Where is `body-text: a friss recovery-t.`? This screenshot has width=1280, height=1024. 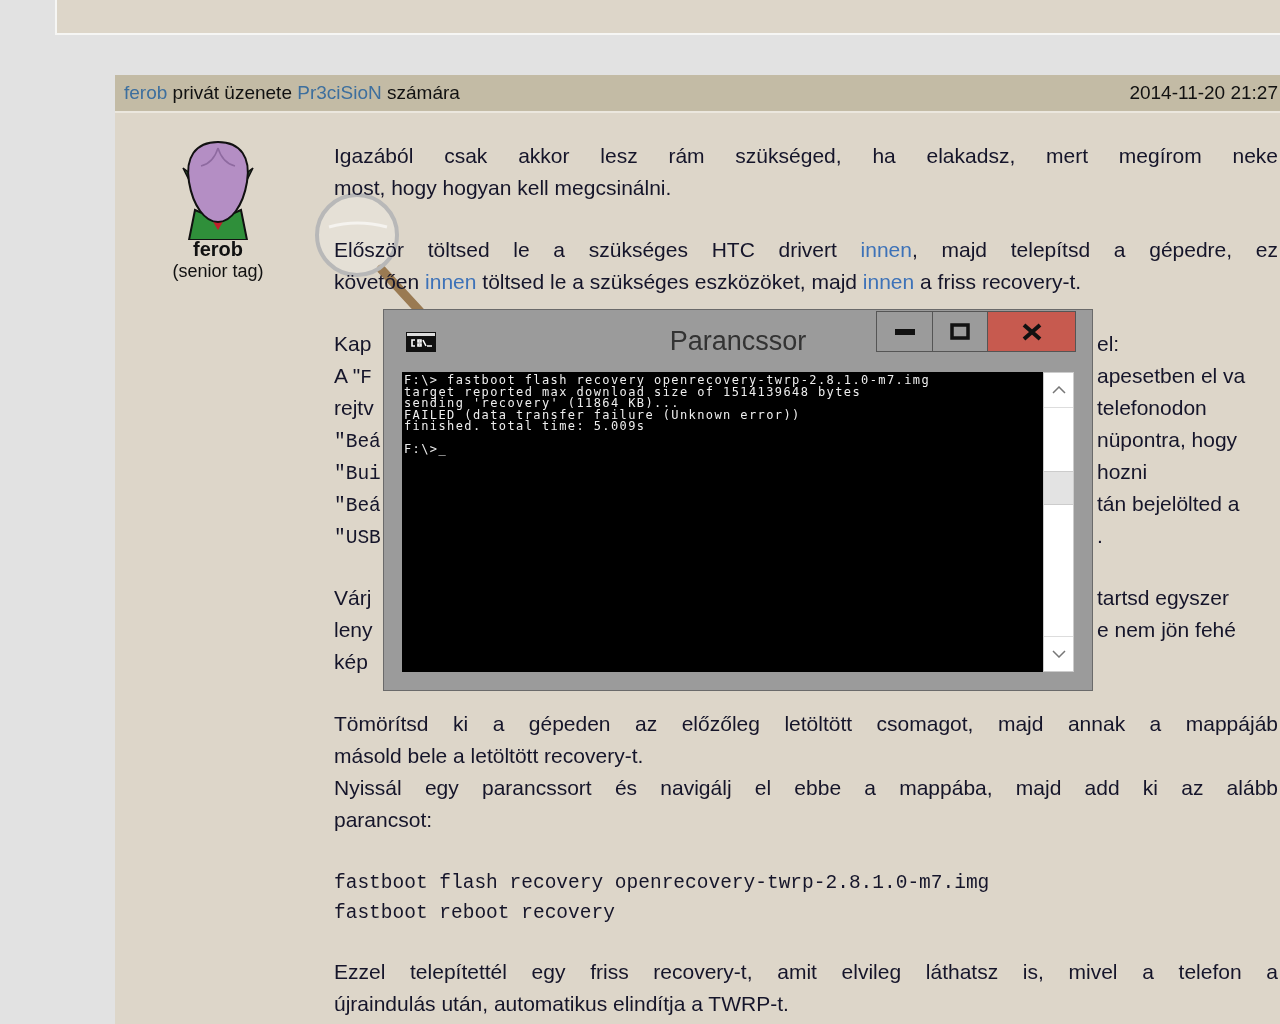
body-text: a friss recovery-t. is located at coordinates (1000, 281).